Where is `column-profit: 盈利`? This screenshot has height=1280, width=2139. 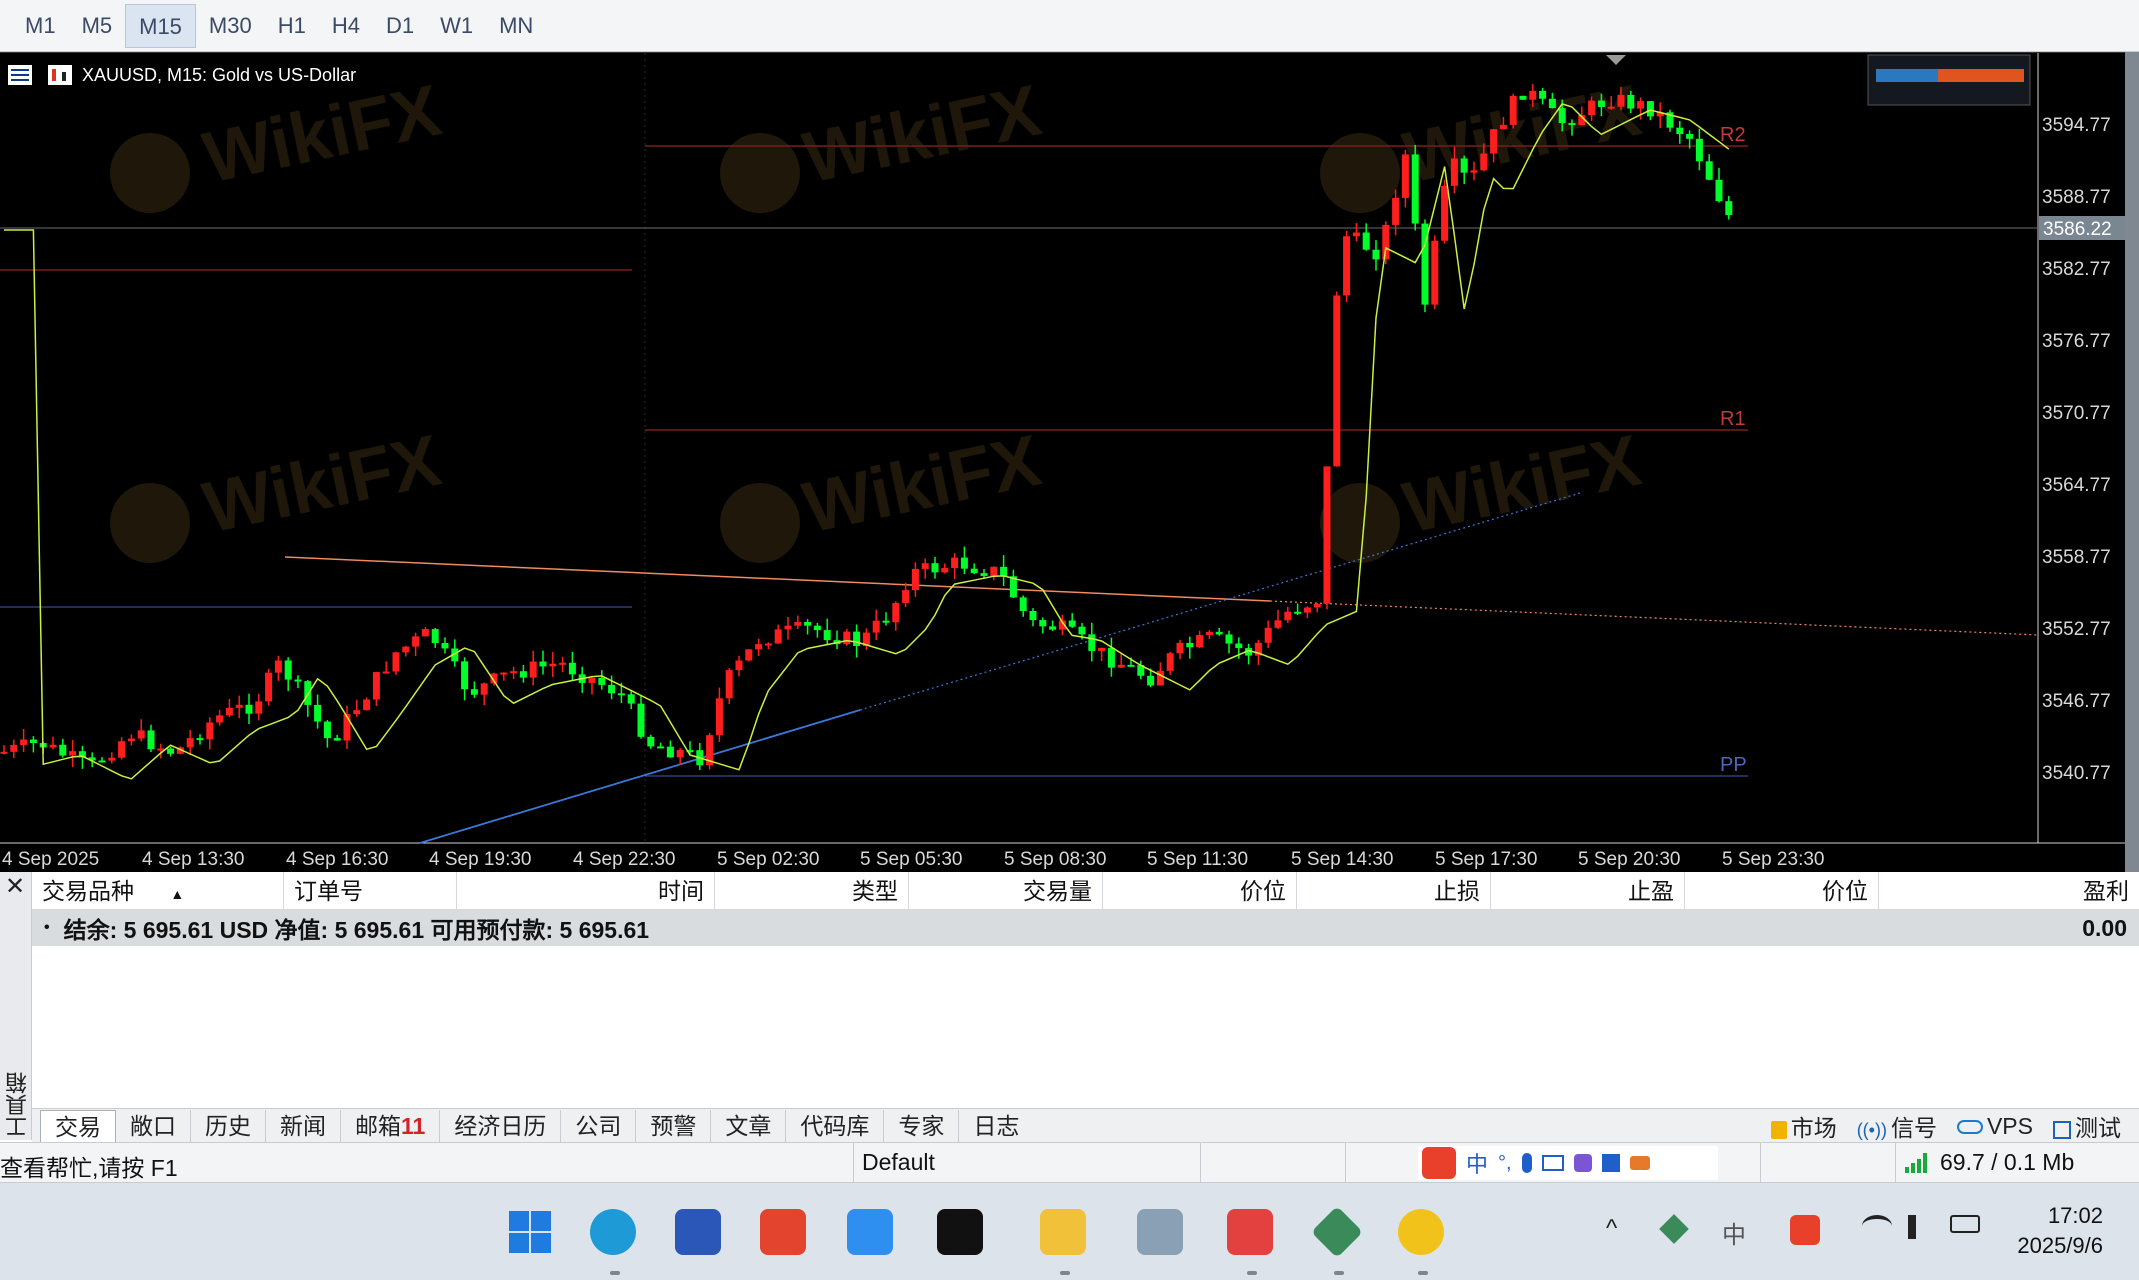
column-profit: 盈利 is located at coordinates (2009, 891).